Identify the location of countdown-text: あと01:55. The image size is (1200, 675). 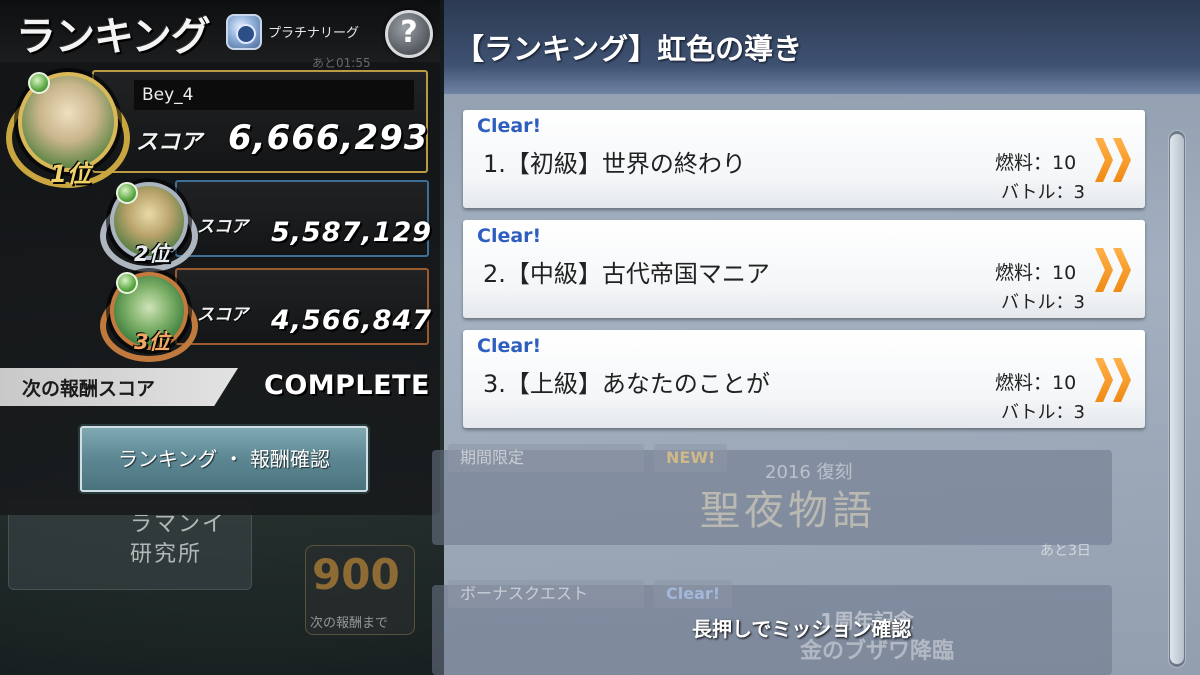
(341, 63).